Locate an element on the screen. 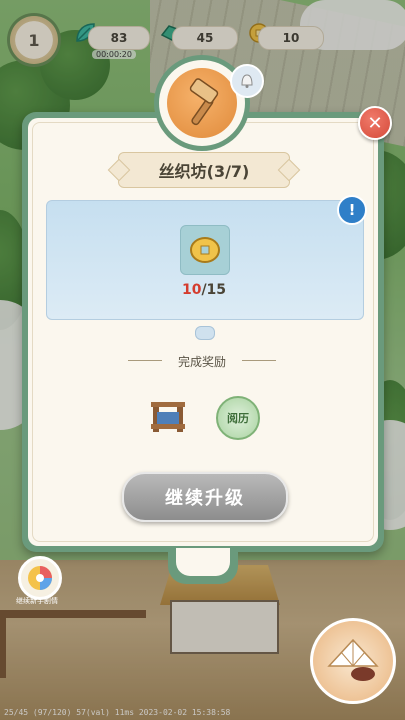 The image size is (405, 720). experience-reward: 阅历 is located at coordinates (238, 418).